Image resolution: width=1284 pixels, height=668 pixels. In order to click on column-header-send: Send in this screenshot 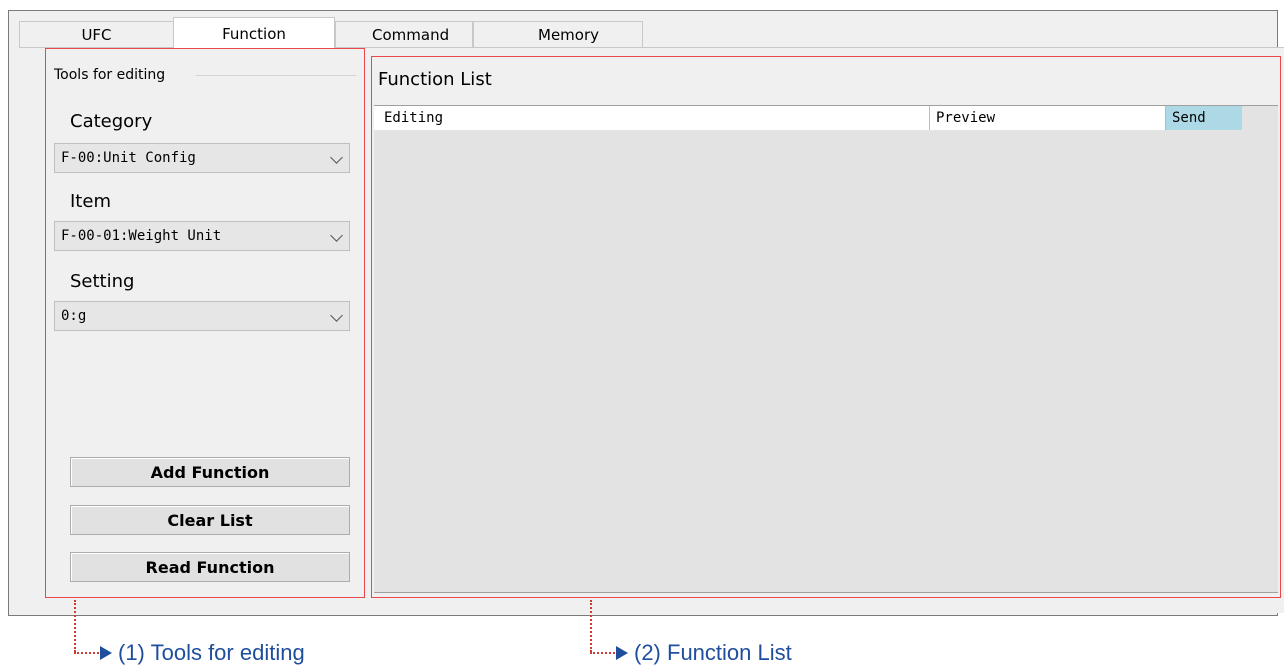, I will do `click(1204, 118)`.